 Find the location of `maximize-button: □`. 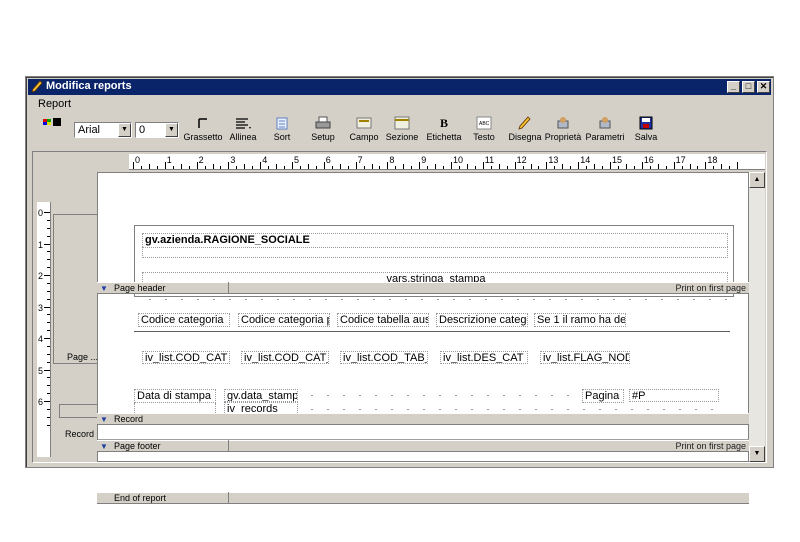

maximize-button: □ is located at coordinates (748, 87).